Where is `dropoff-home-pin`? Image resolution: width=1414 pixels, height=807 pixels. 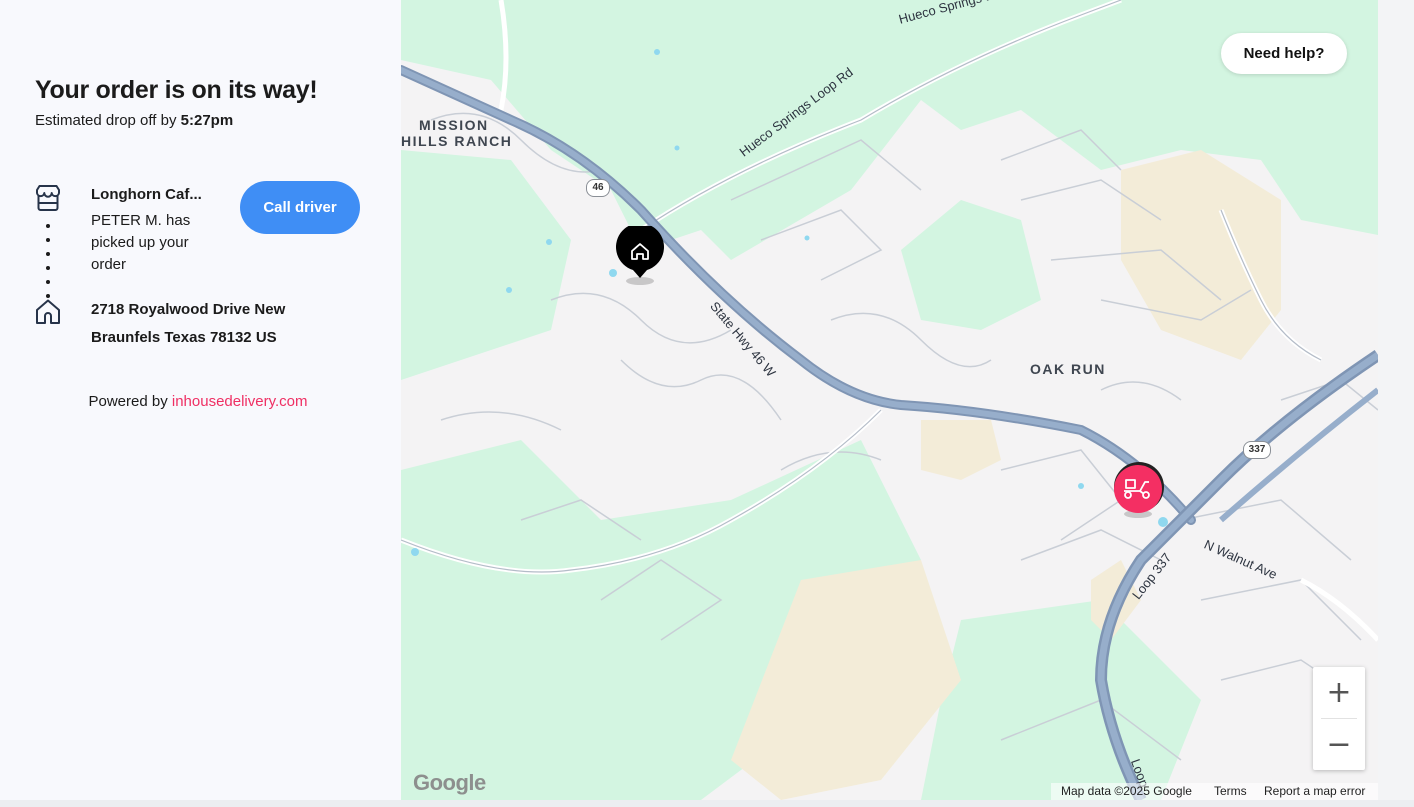
dropoff-home-pin is located at coordinates (640, 257).